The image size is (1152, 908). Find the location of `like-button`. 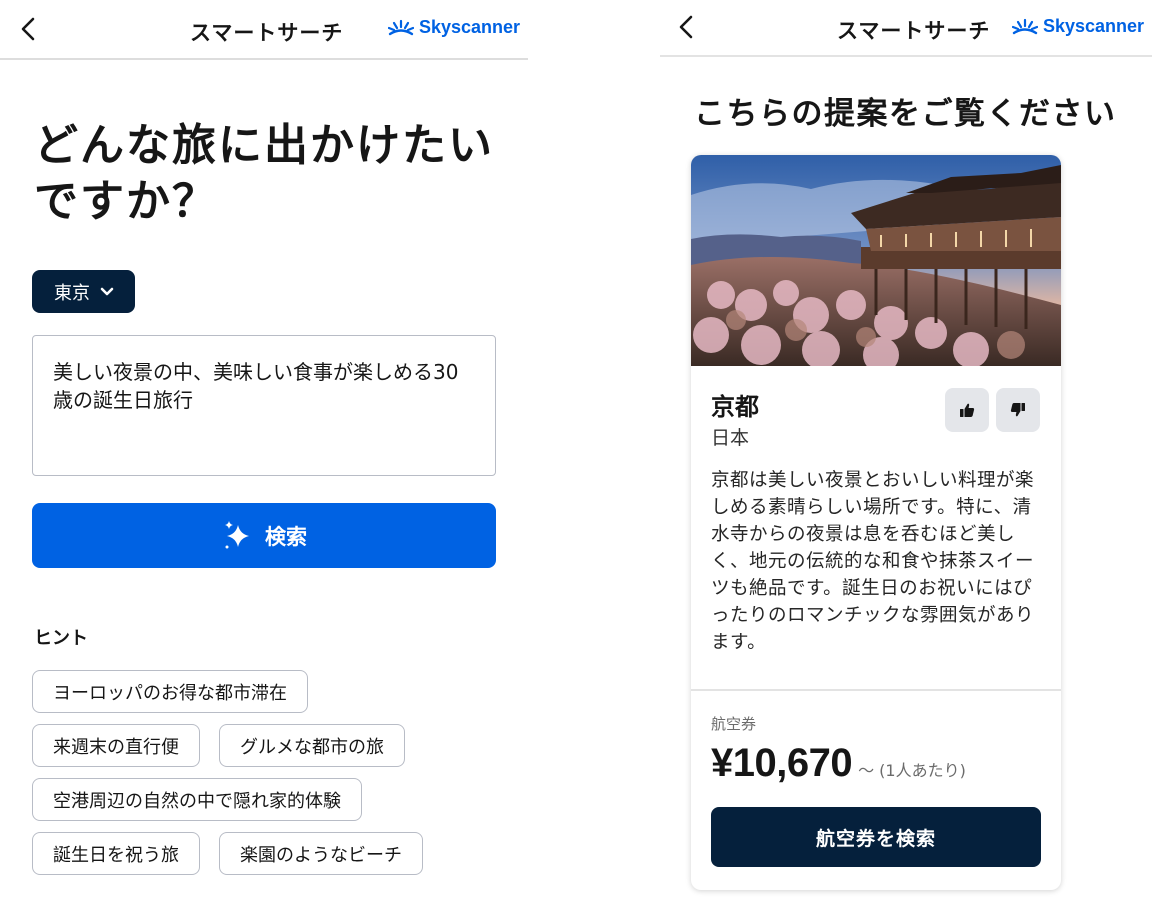

like-button is located at coordinates (967, 410).